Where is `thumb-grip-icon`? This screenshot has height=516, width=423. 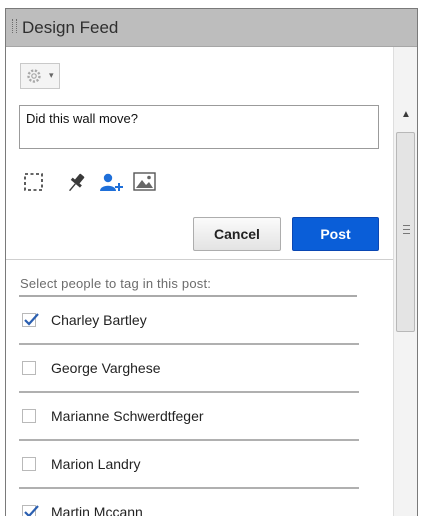 thumb-grip-icon is located at coordinates (406, 229).